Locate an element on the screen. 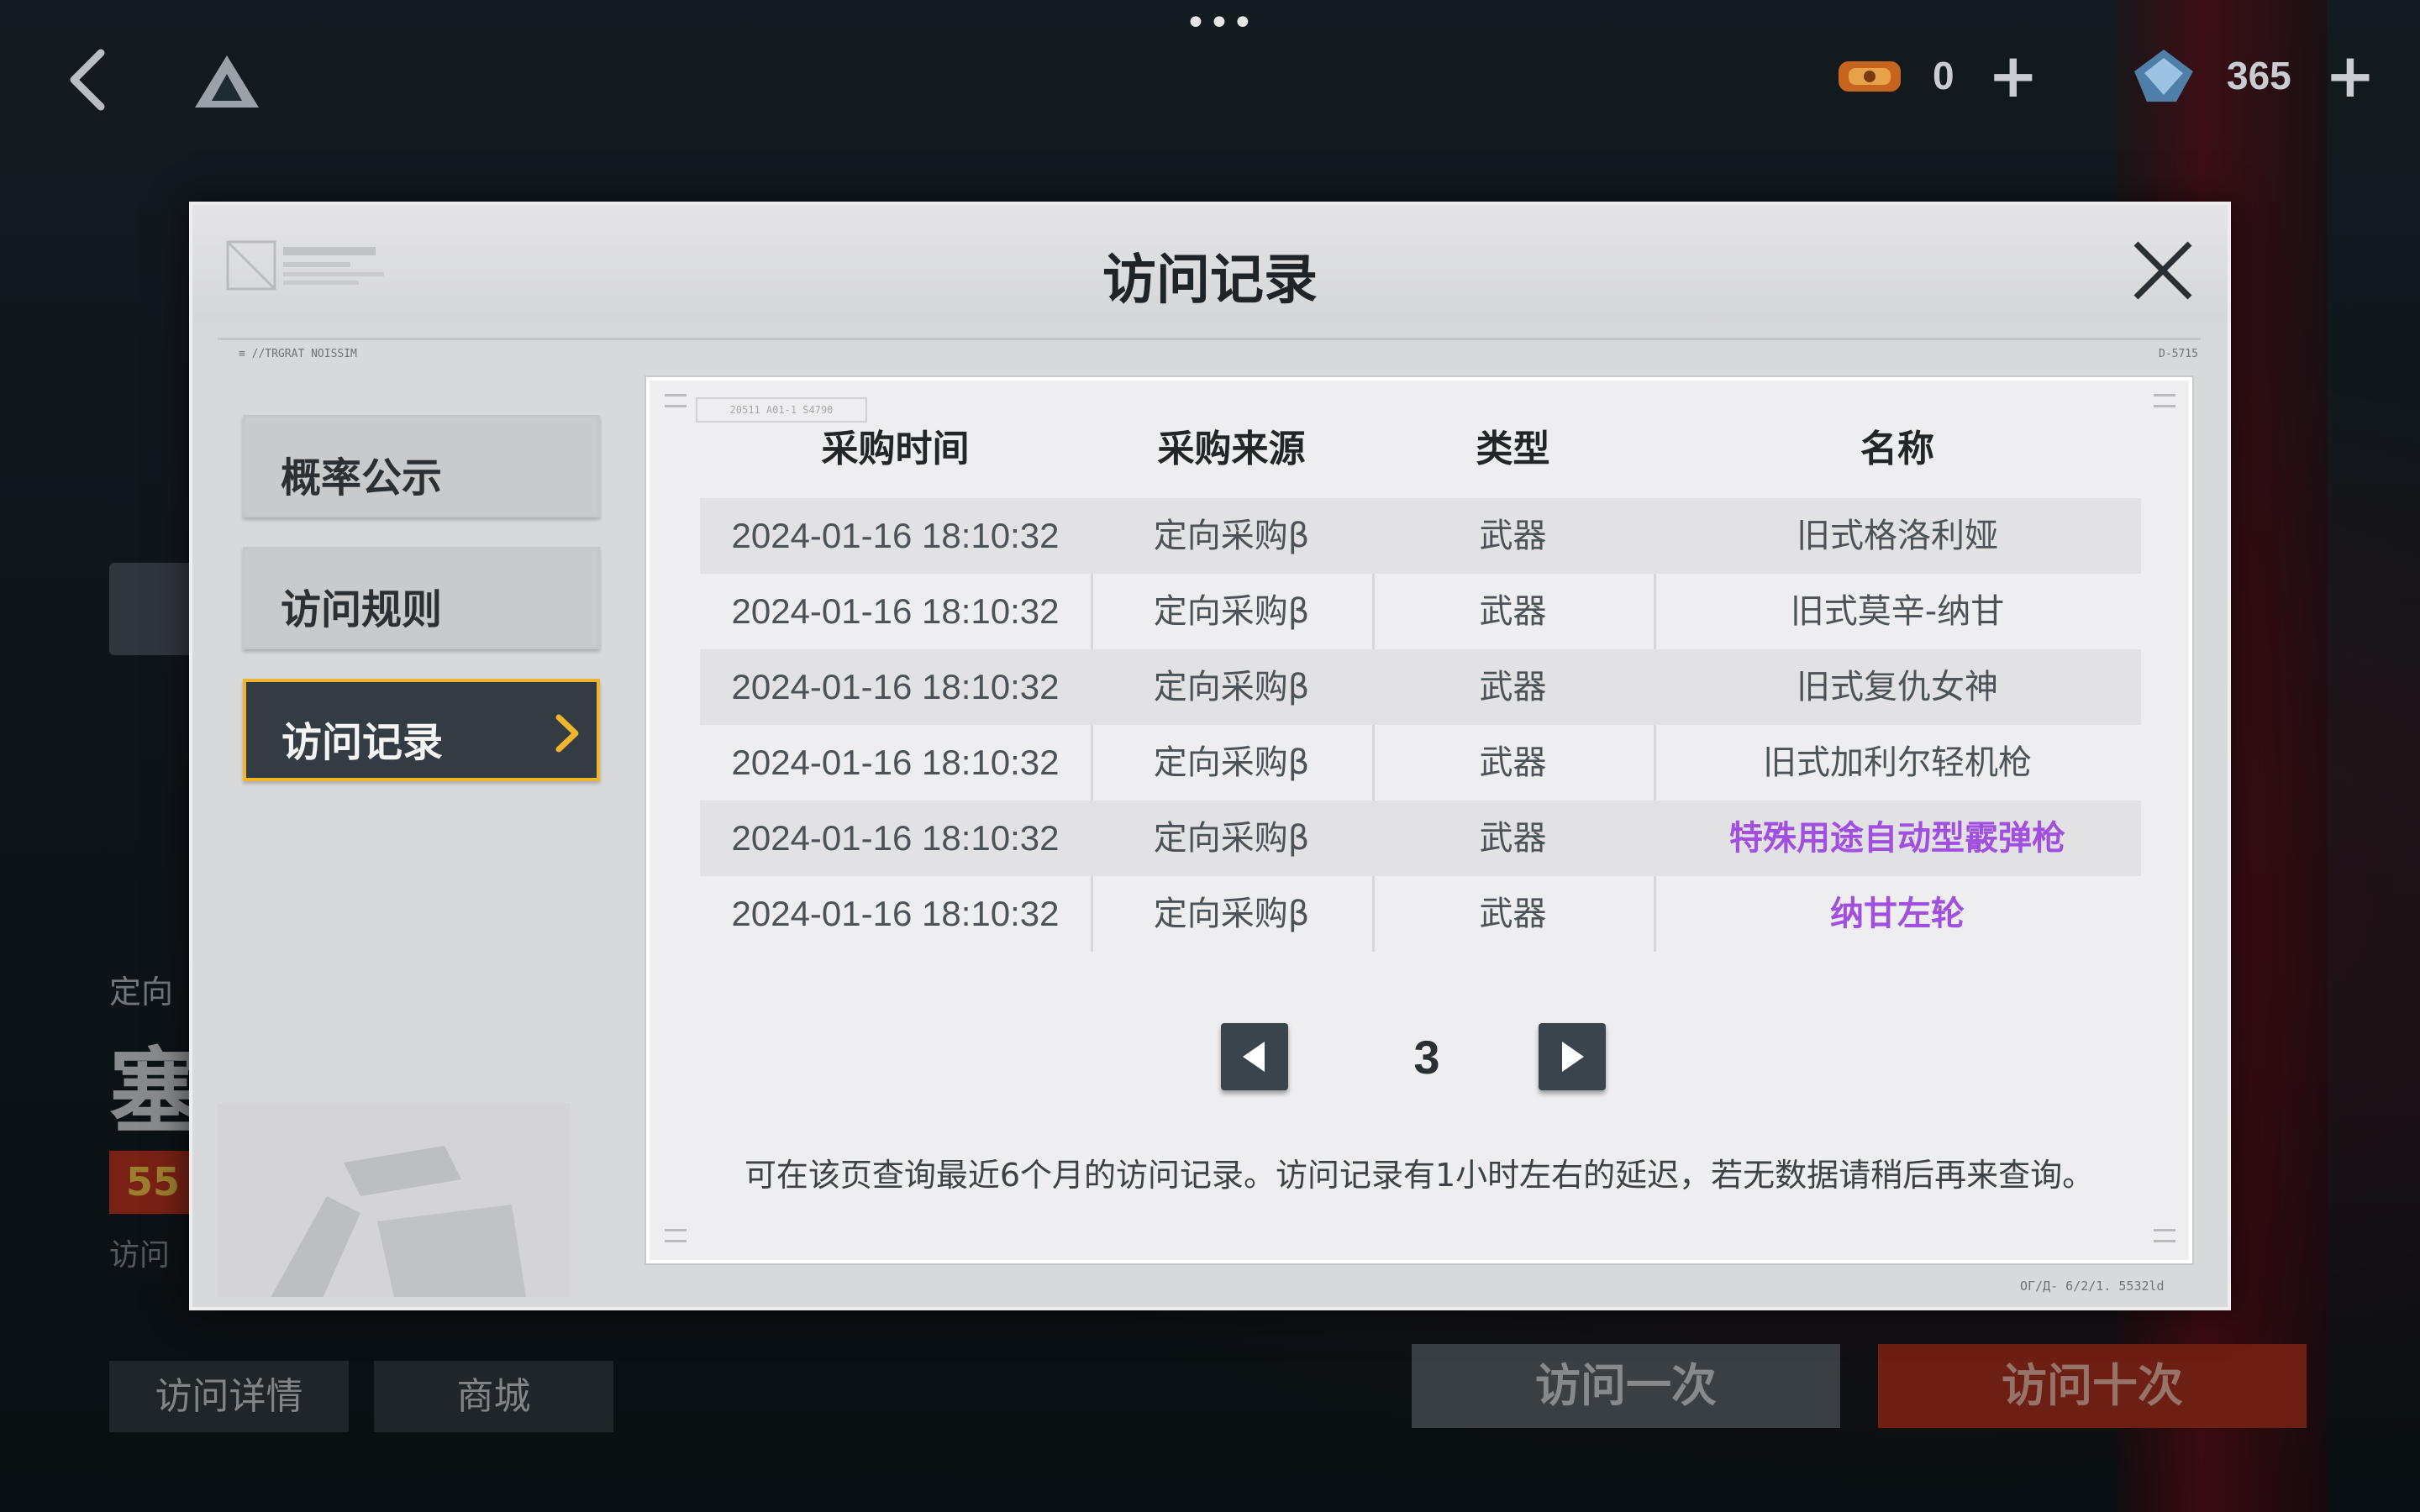  page-number: 3 is located at coordinates (1426, 1057).